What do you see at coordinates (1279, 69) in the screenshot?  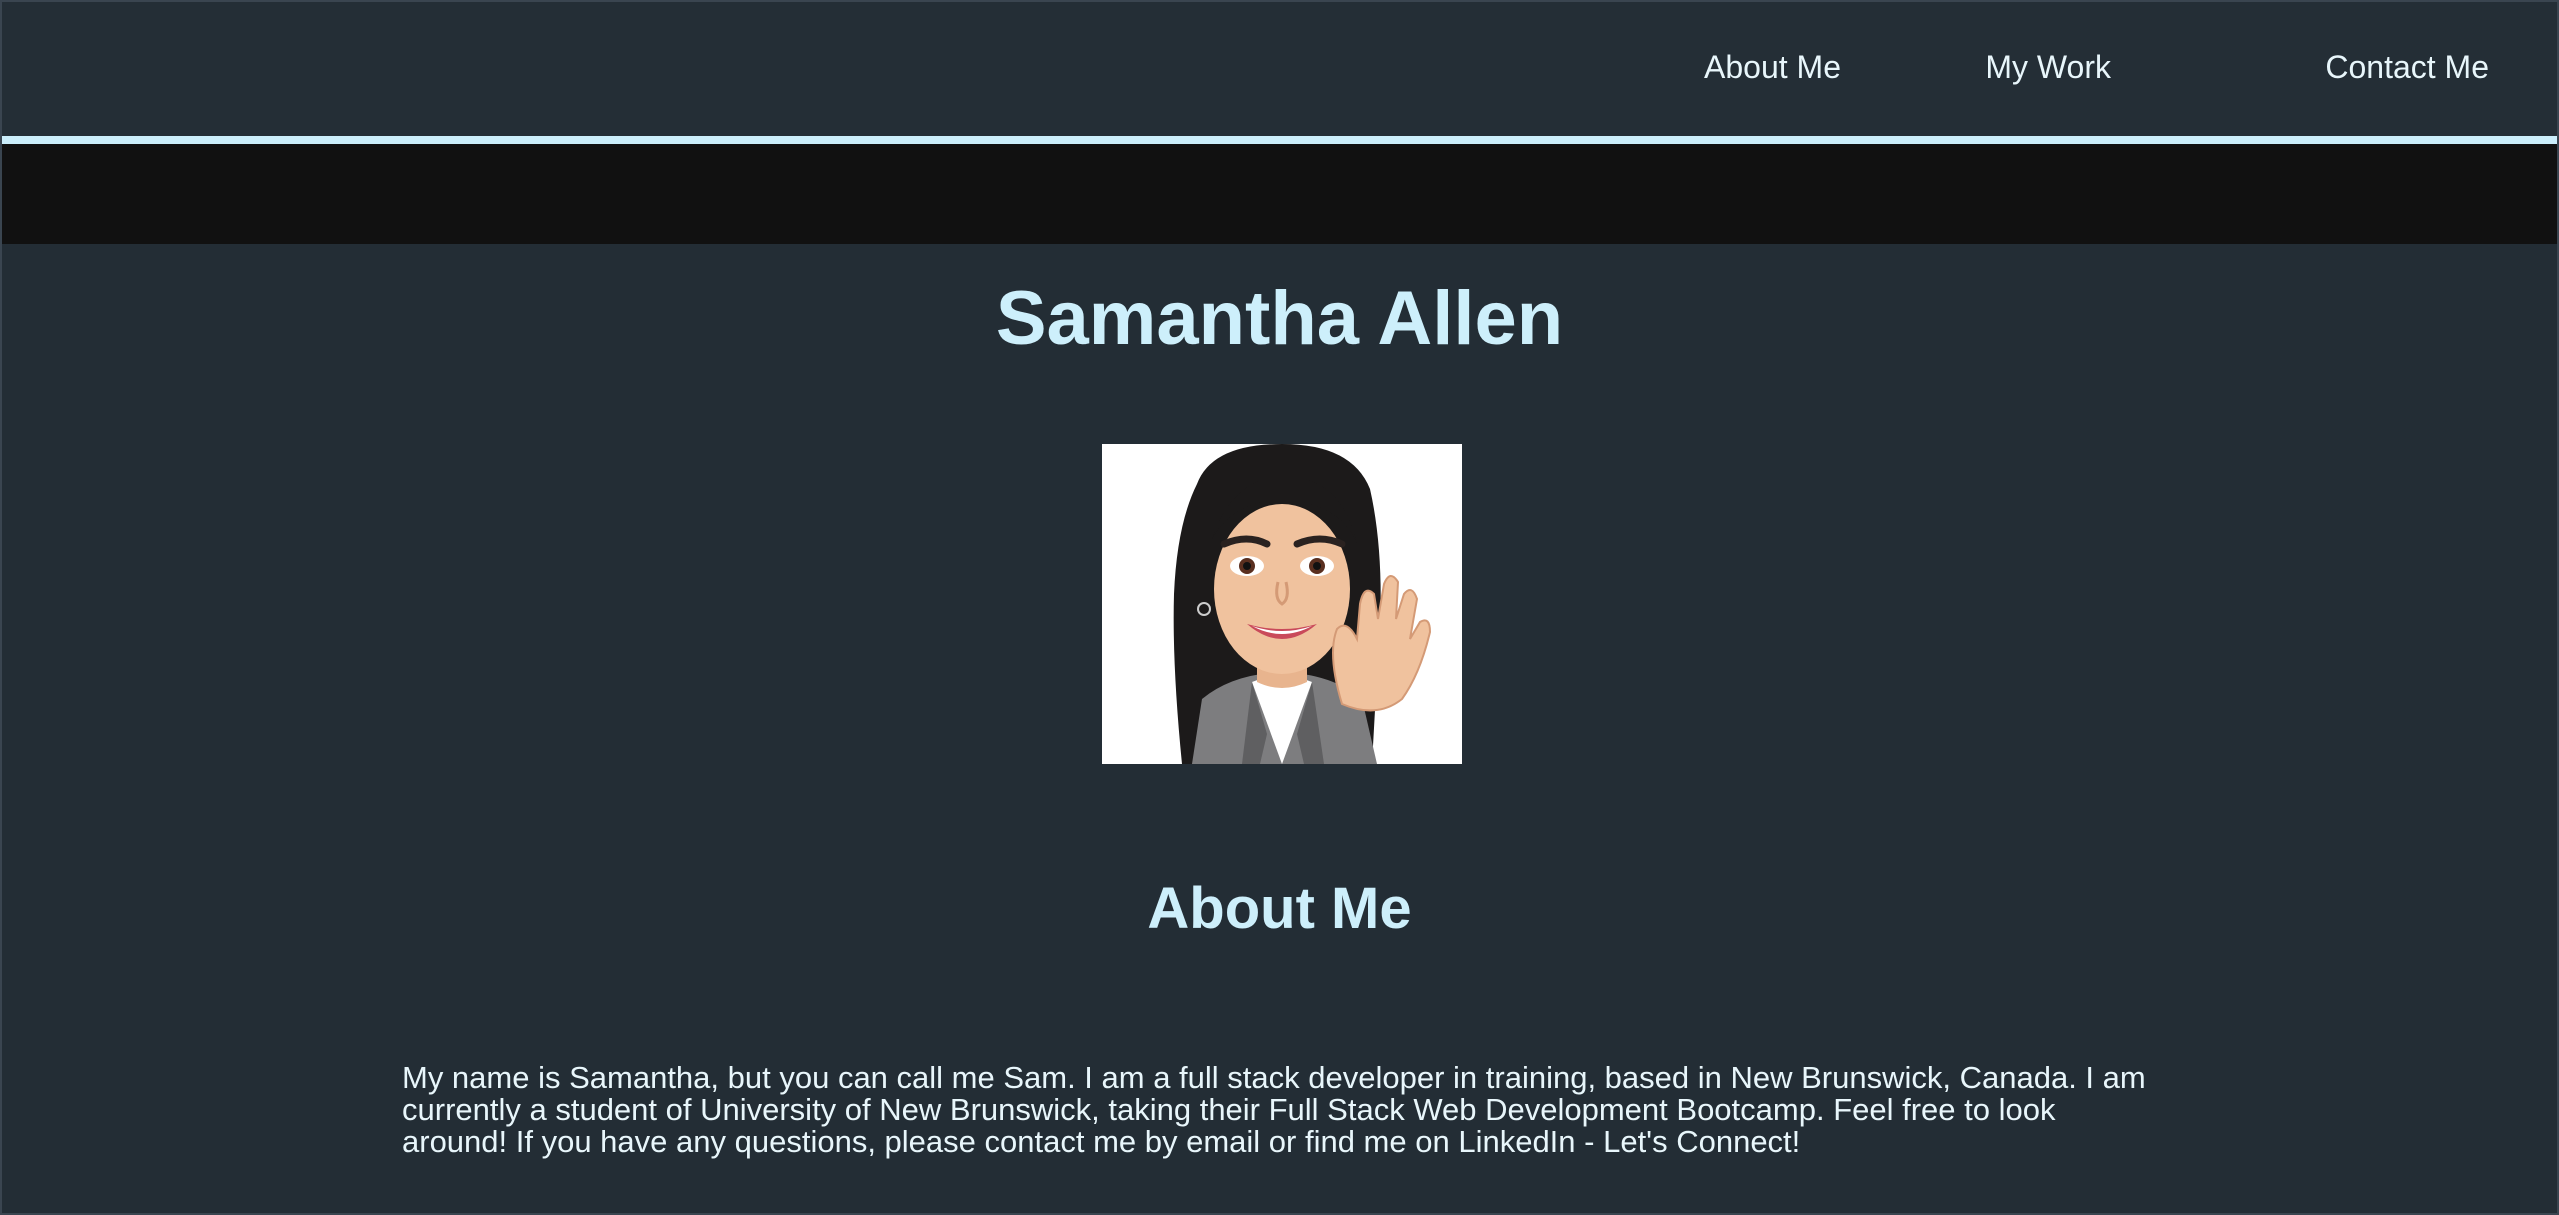 I see `navbar: About Me My Work Contact Me` at bounding box center [1279, 69].